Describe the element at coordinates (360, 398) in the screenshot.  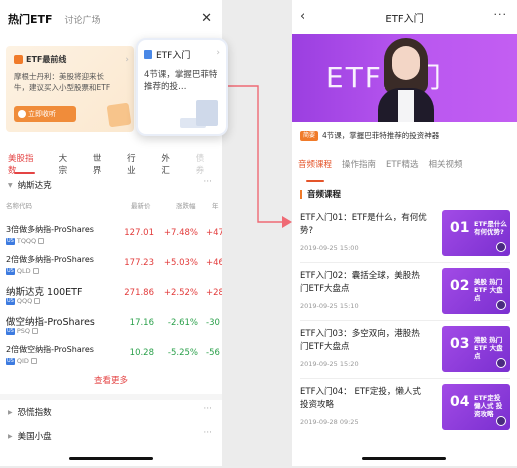
I see `lesson-title: ETF入门04： ETF定投，懒人式投资攻略` at that location.